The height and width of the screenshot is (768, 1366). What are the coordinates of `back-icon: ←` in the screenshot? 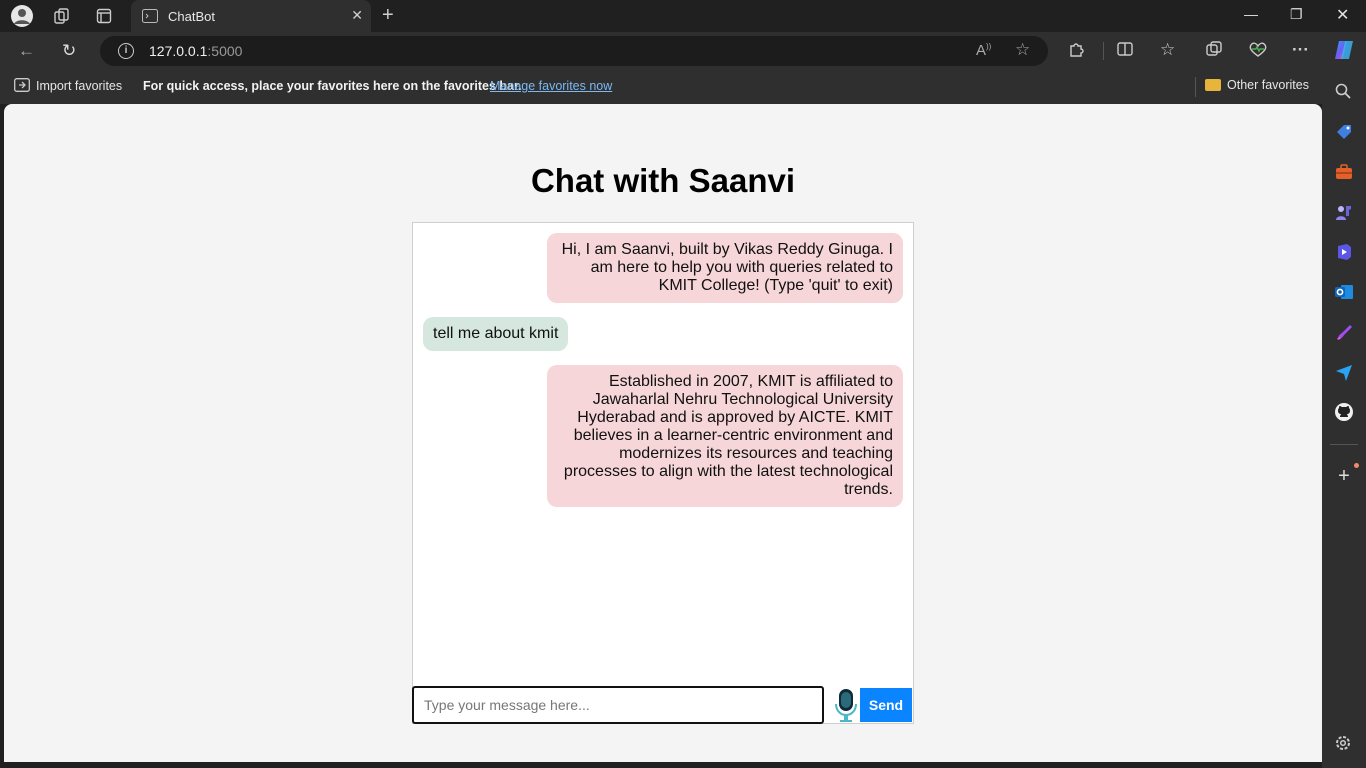 It's located at (26, 51).